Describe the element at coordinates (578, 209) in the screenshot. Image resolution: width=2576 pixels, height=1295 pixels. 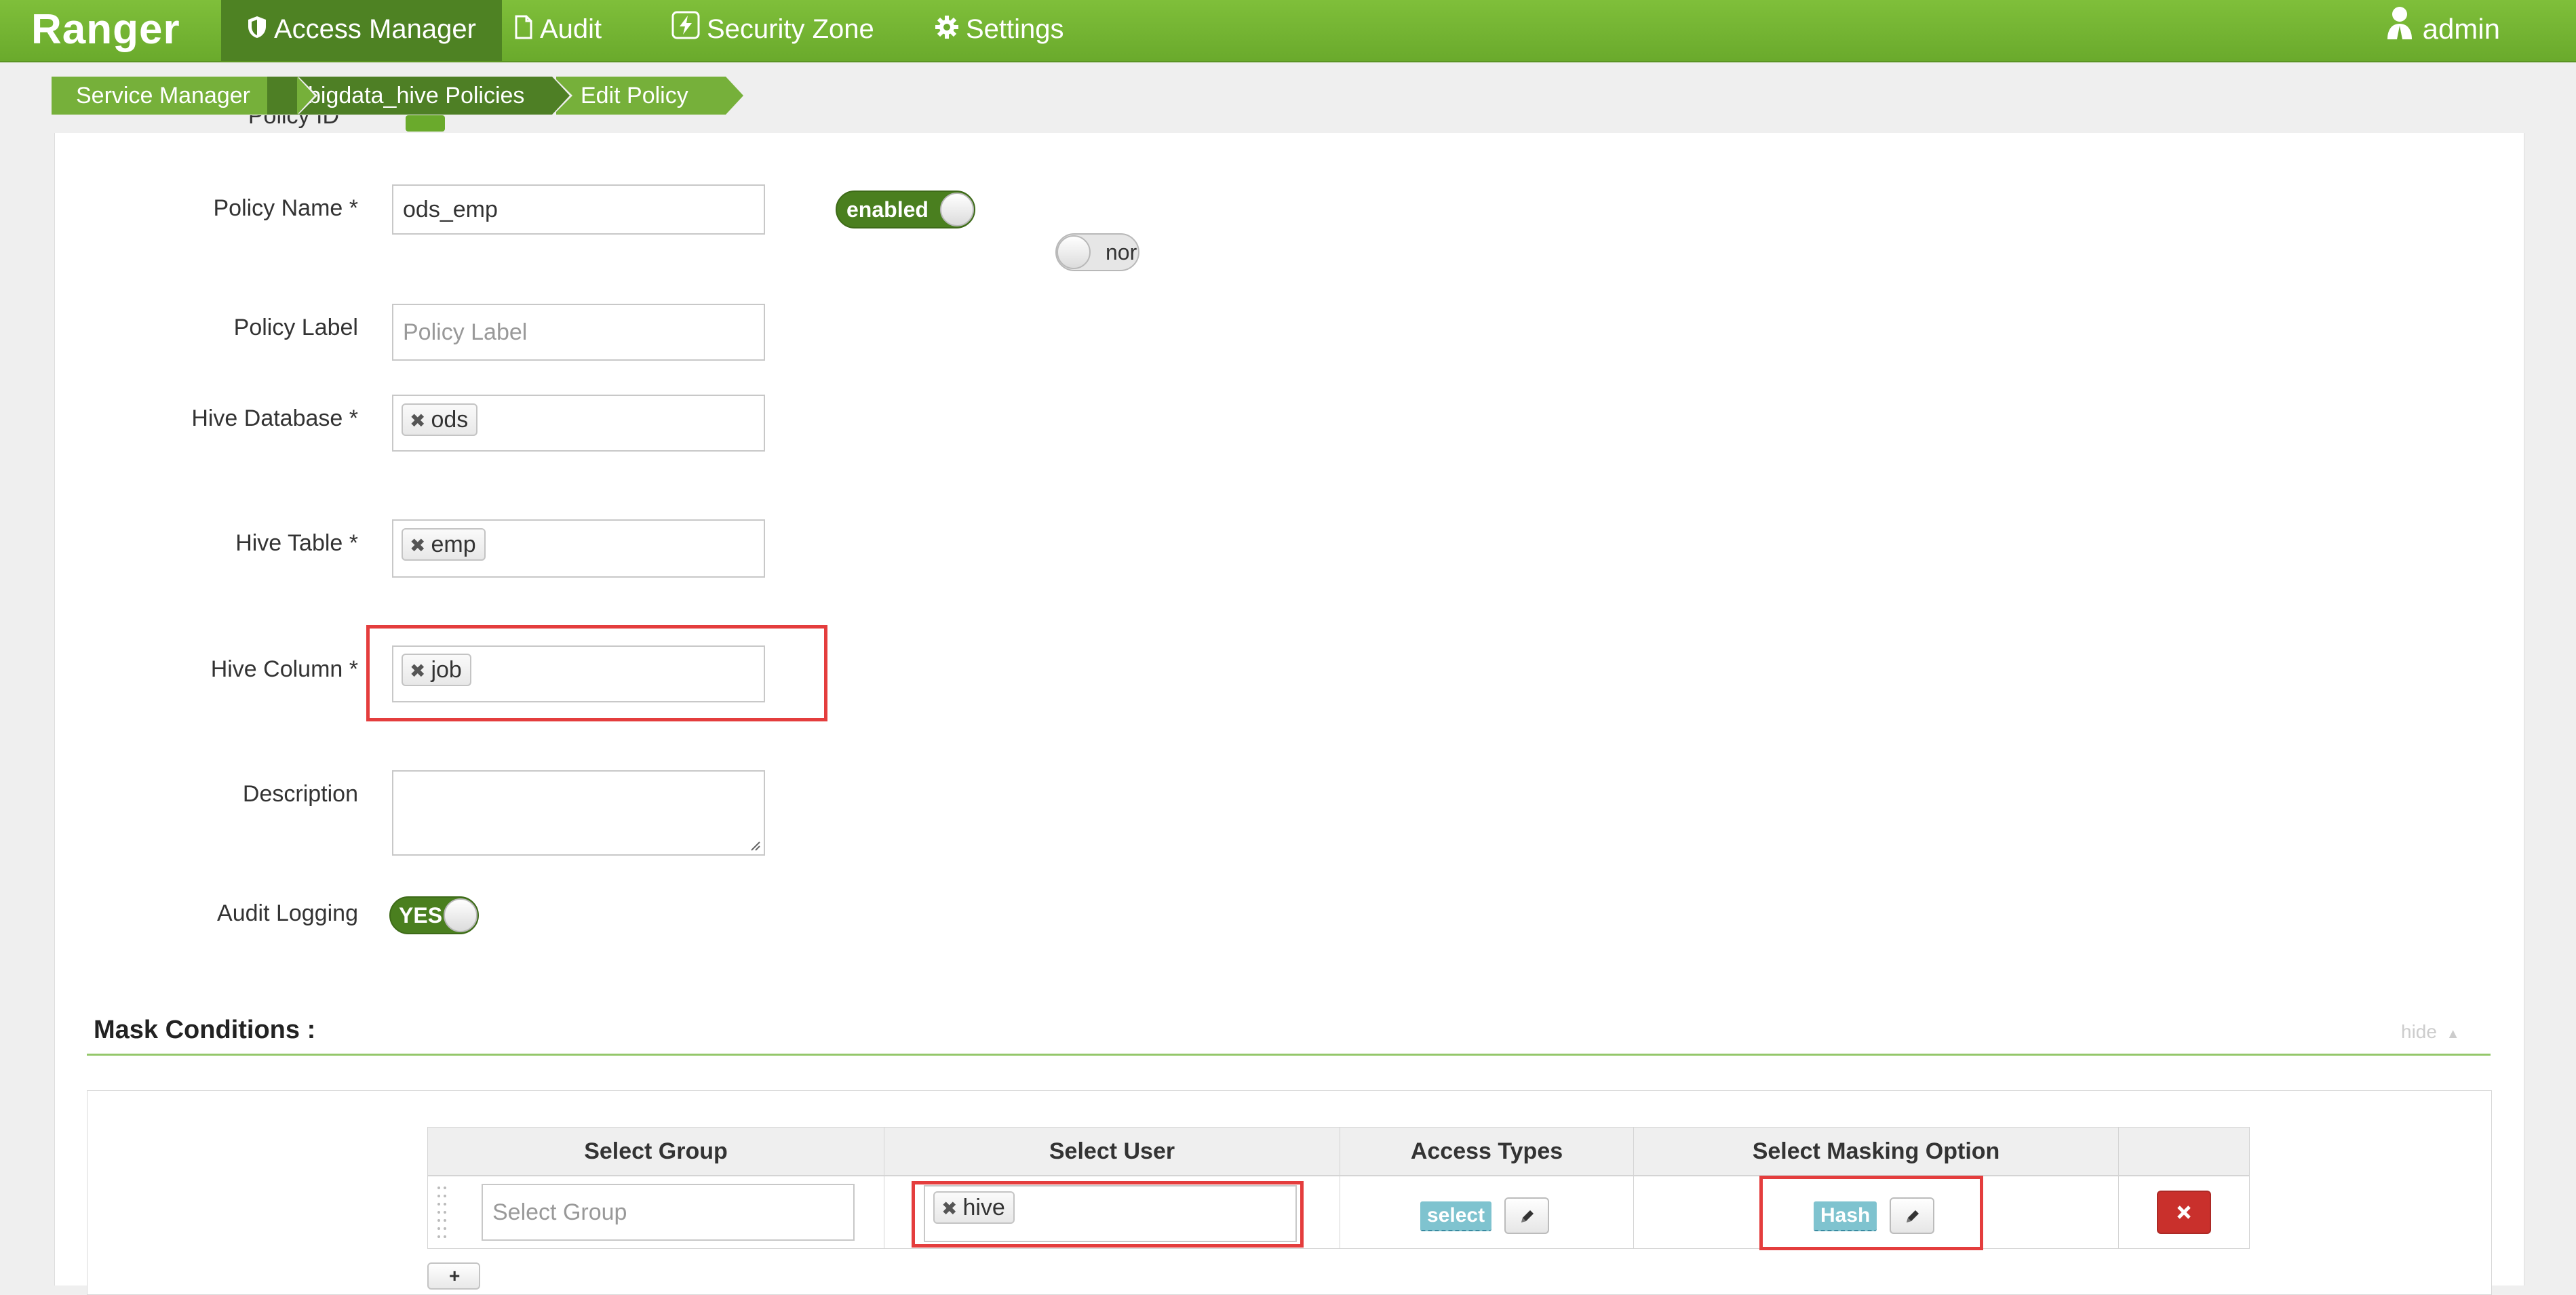
I see `policy-name-input: ods_emp` at that location.